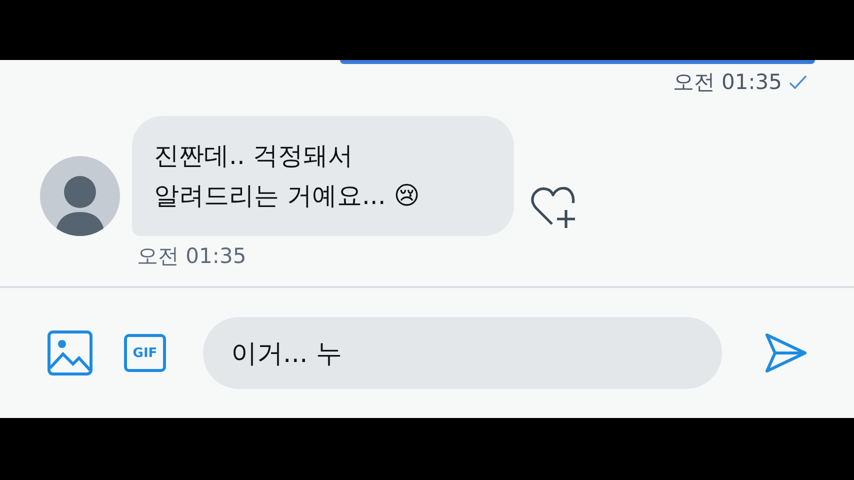 This screenshot has width=854, height=480. I want to click on check-icon, so click(798, 82).